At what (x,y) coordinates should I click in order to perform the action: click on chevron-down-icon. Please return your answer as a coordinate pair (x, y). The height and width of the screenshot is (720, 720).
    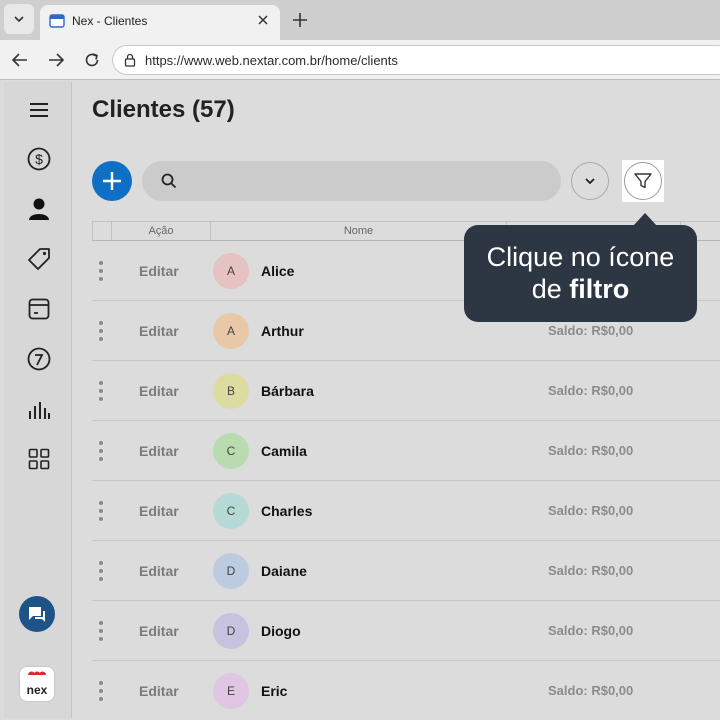
    Looking at the image, I should click on (590, 181).